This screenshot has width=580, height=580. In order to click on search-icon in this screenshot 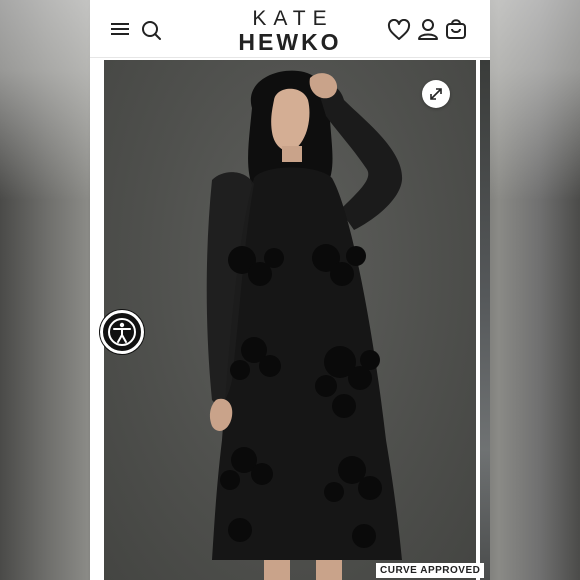, I will do `click(151, 30)`.